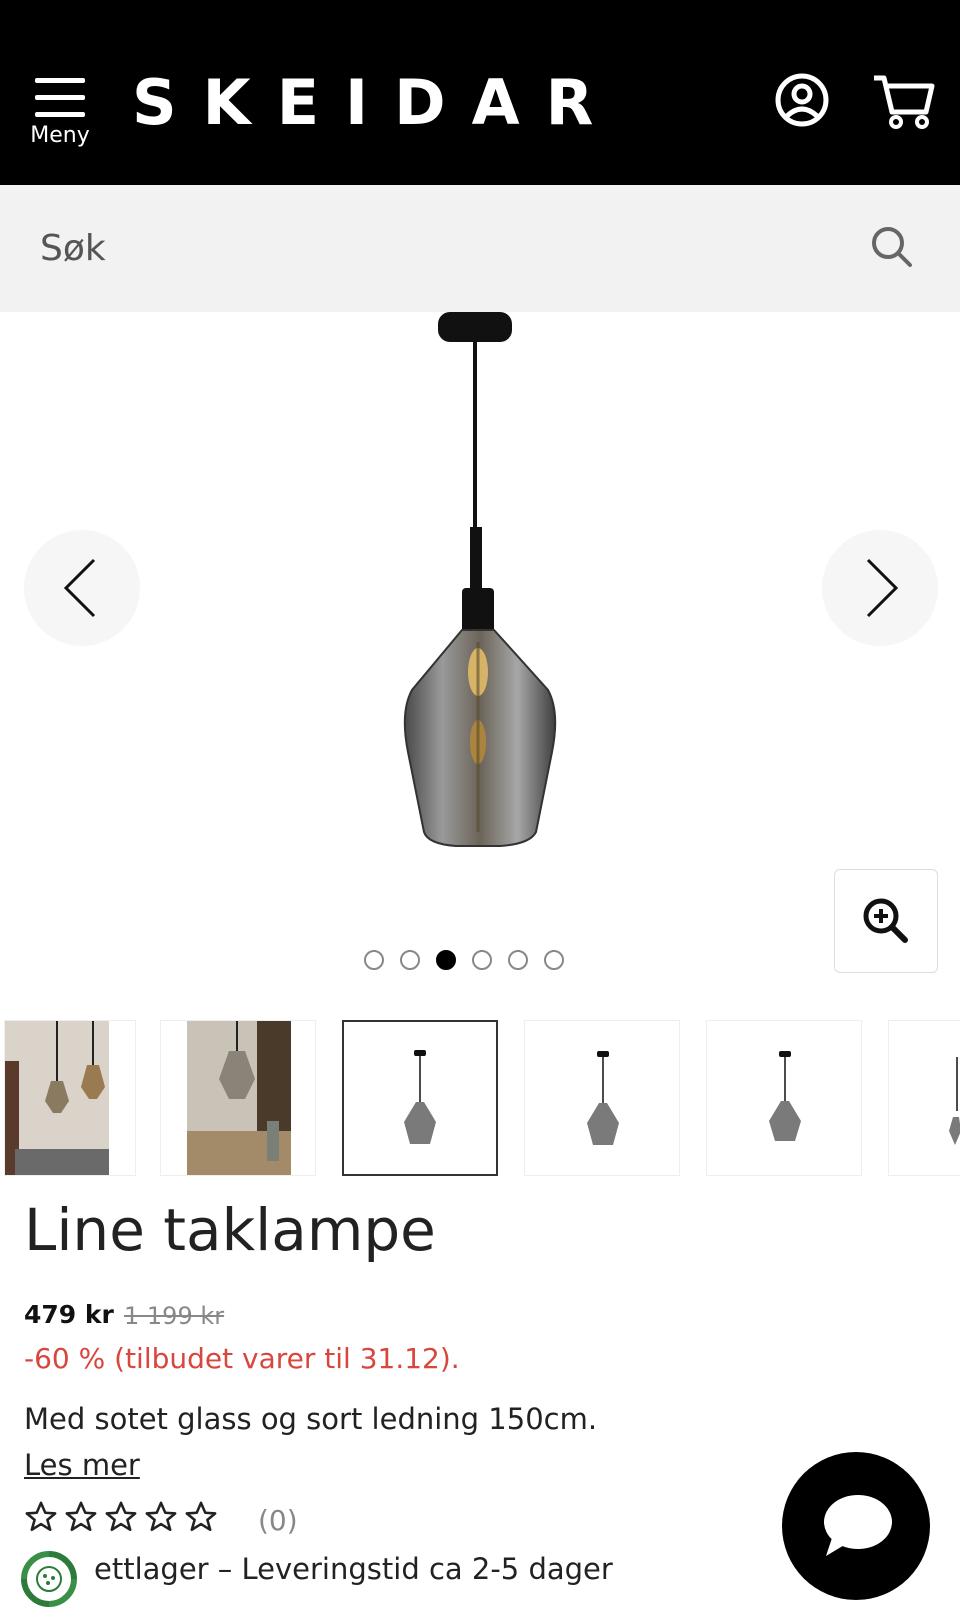  Describe the element at coordinates (278, 1520) in the screenshot. I see `rating-count: (0)` at that location.